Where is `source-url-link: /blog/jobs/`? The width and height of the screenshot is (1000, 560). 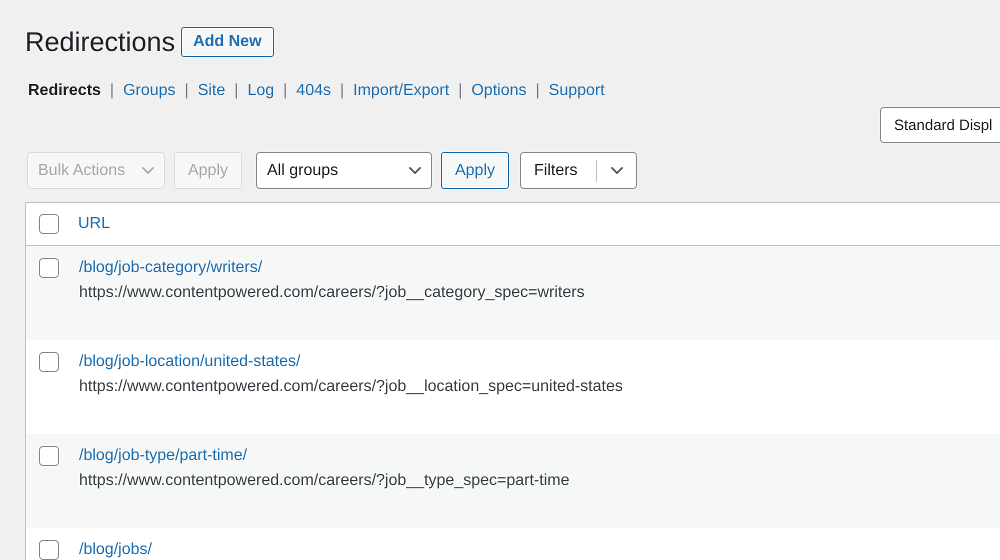 source-url-link: /blog/jobs/ is located at coordinates (115, 550).